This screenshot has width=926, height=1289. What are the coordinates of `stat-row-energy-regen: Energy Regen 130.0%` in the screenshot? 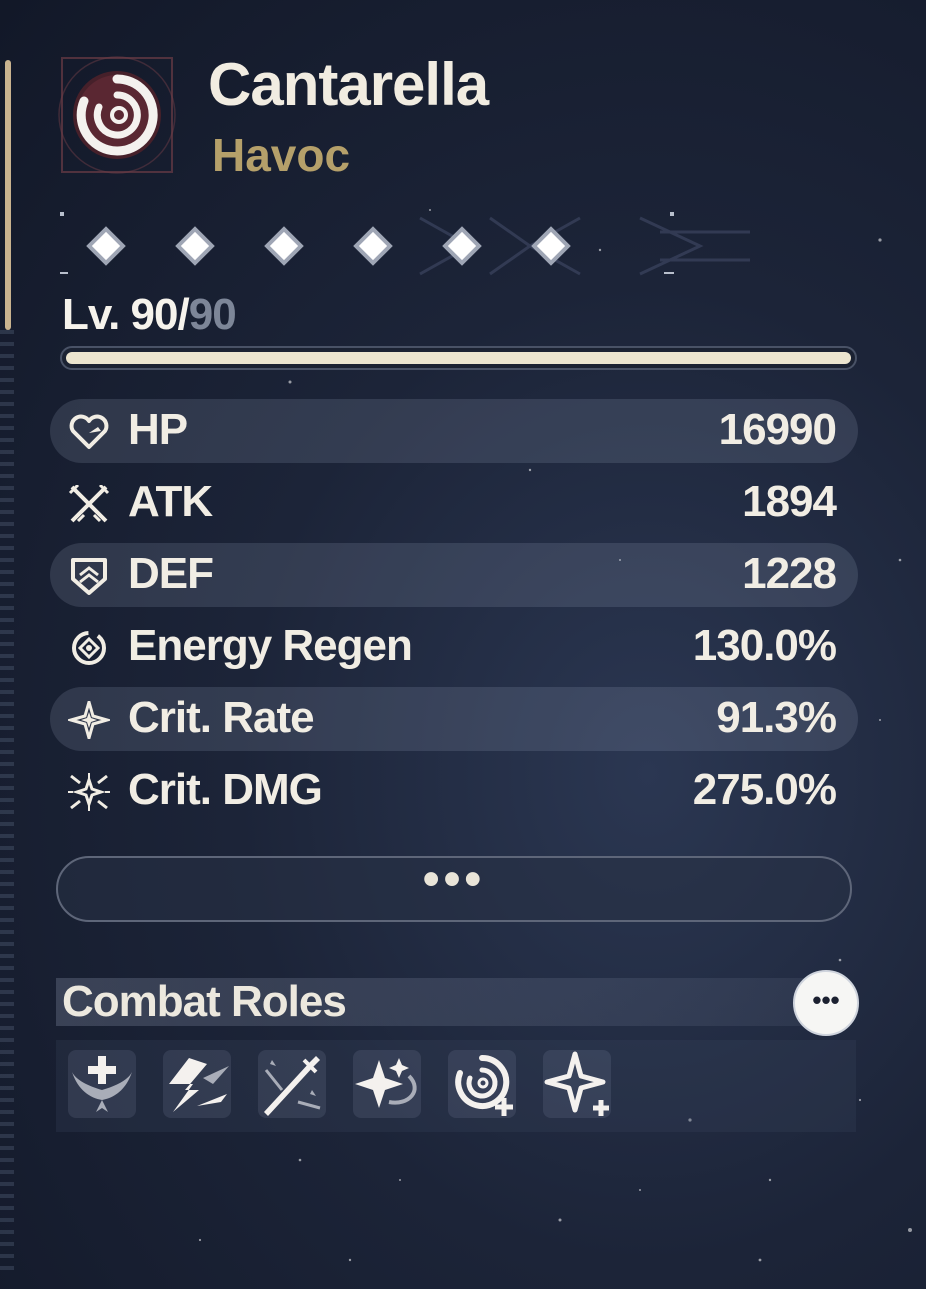 It's located at (454, 647).